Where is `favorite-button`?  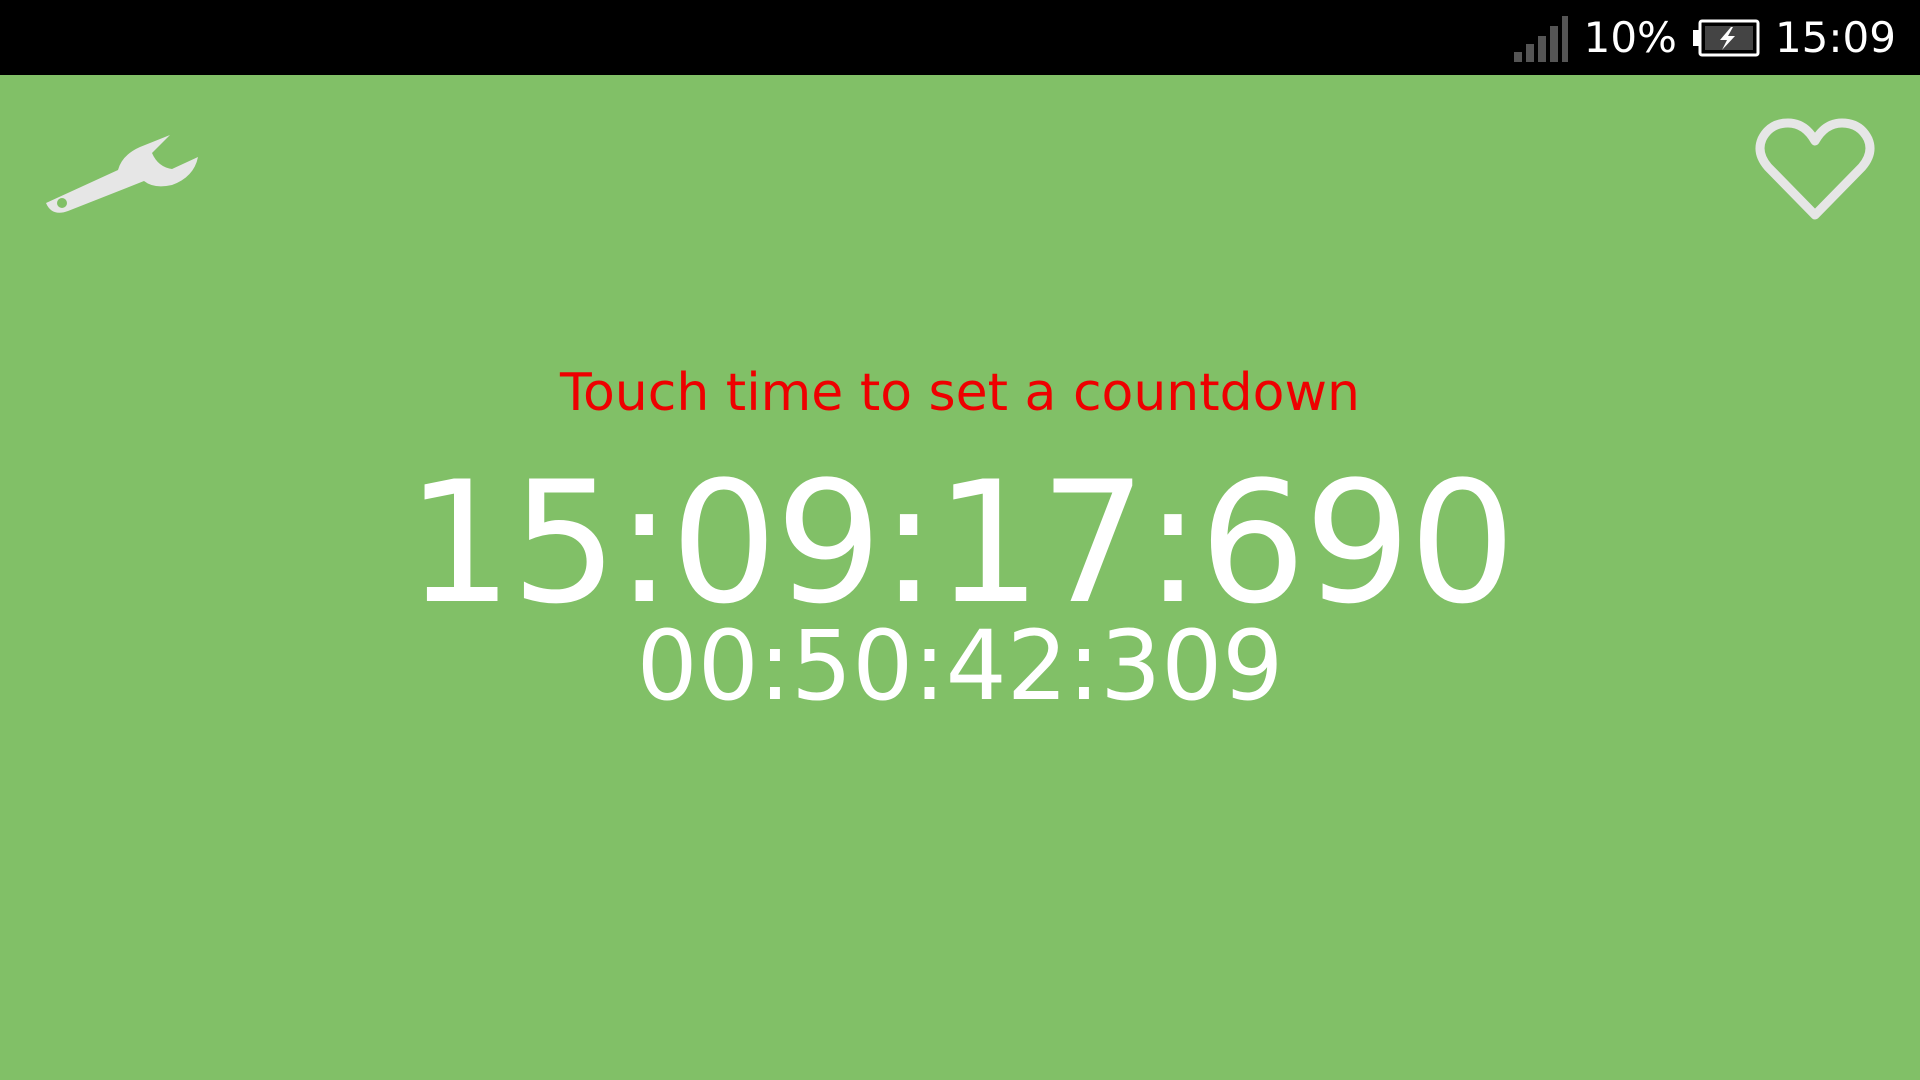 favorite-button is located at coordinates (1815, 172).